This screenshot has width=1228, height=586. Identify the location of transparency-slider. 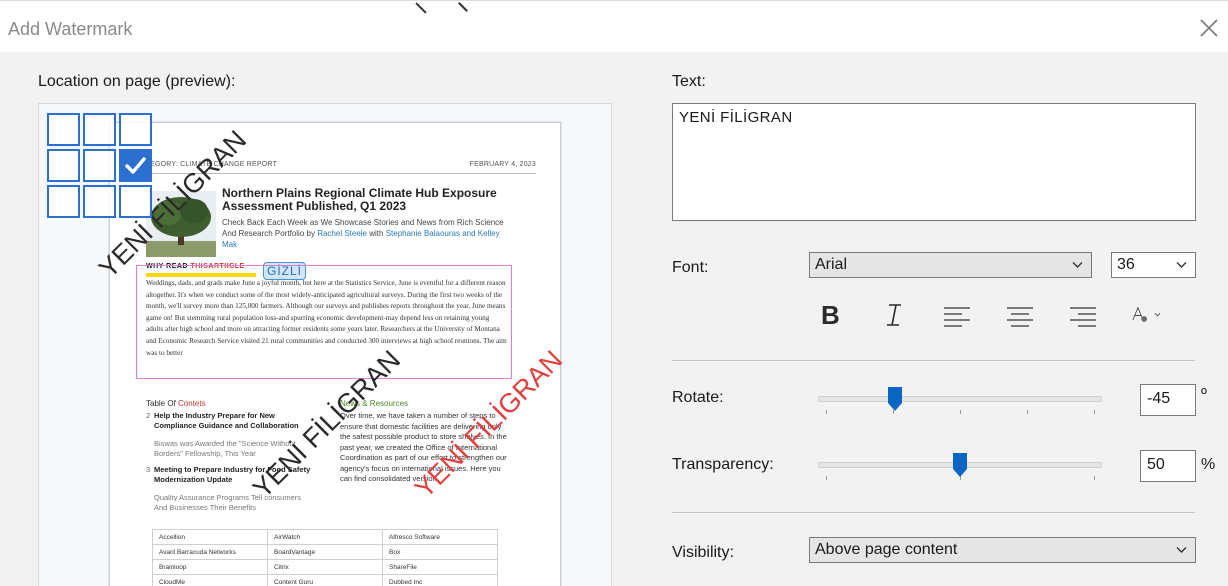
(960, 467).